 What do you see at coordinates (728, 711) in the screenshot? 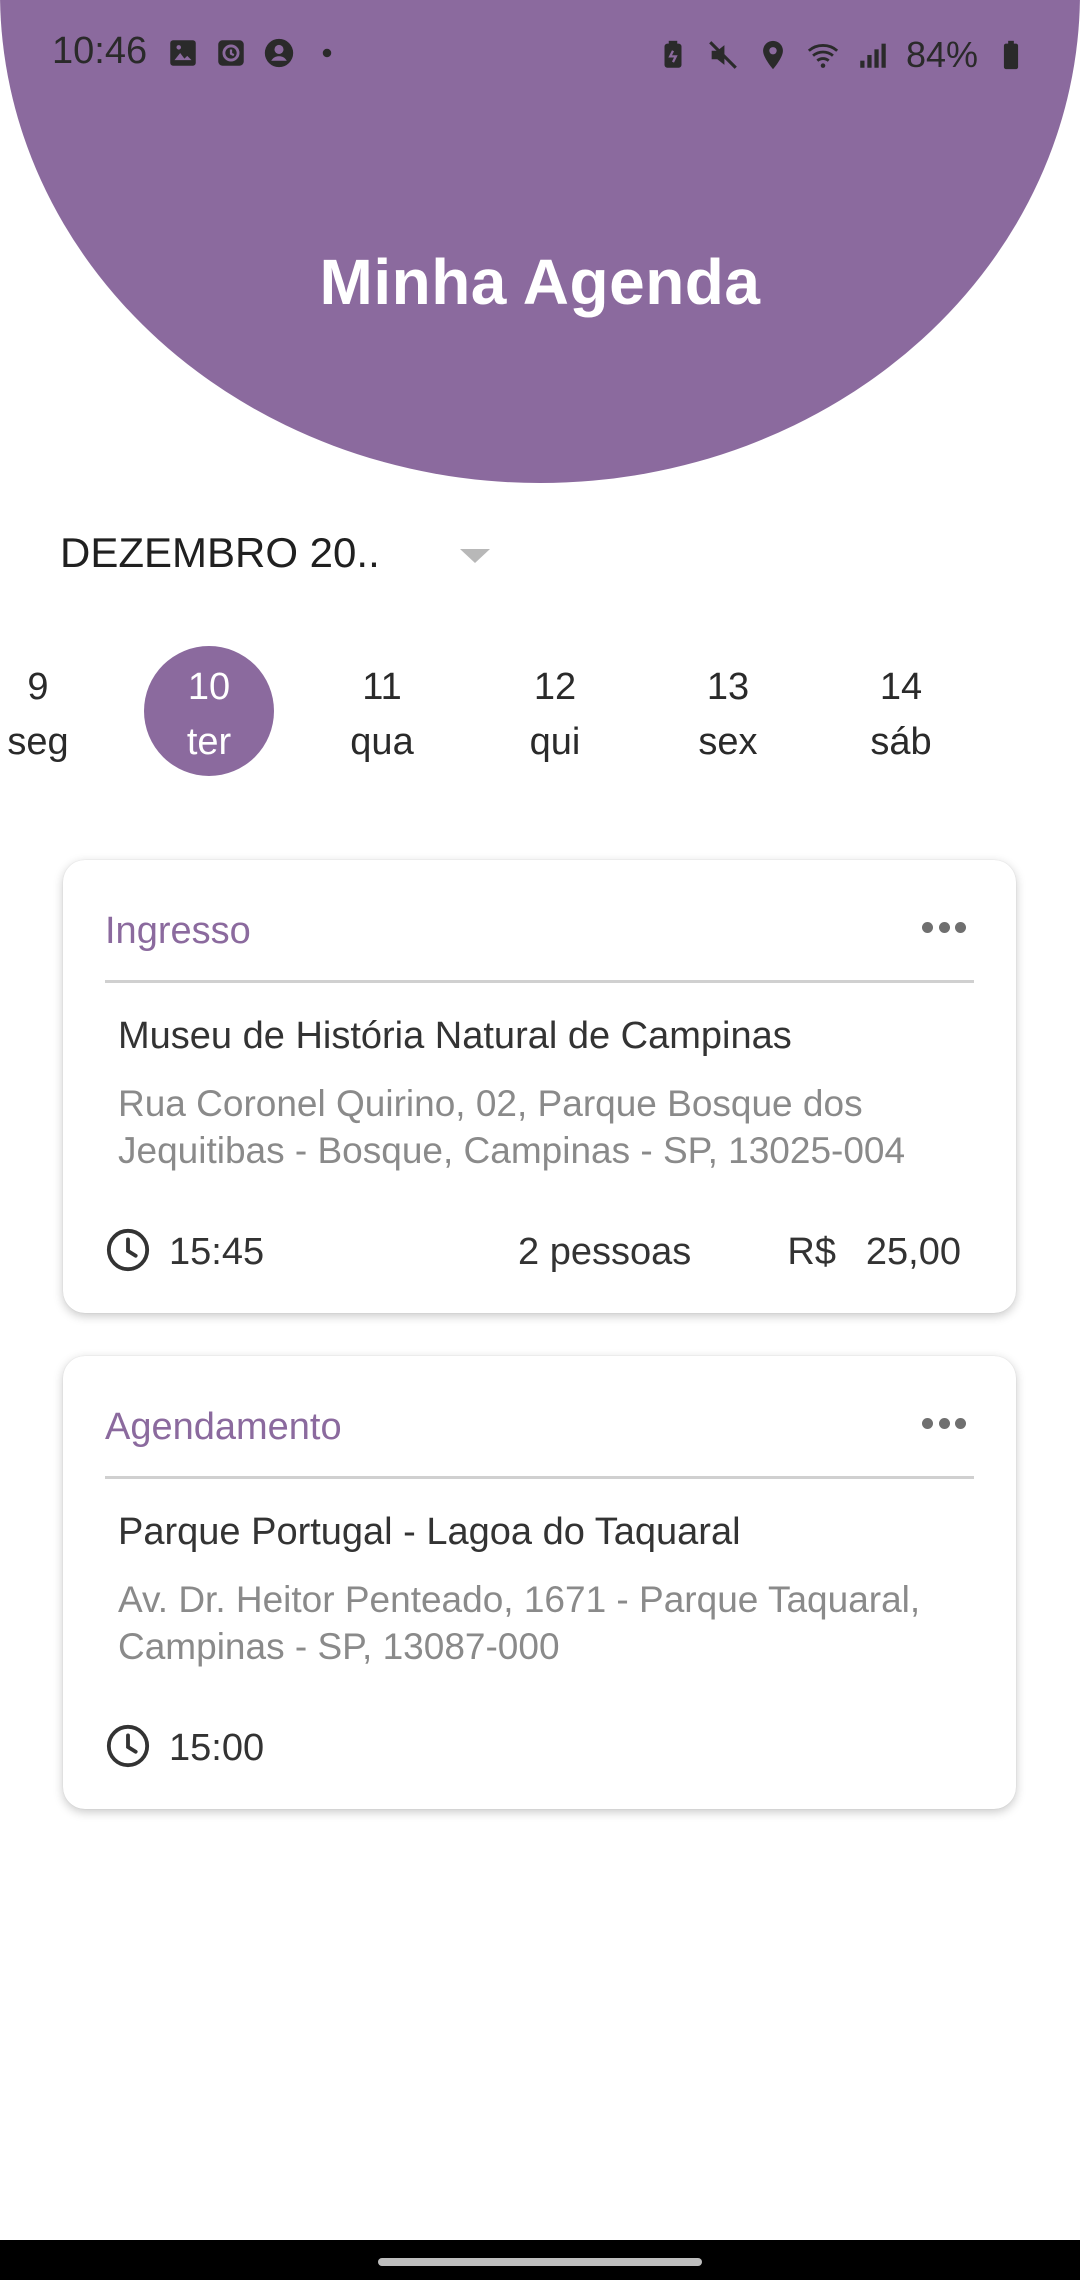
I see `day-item: 13 sex` at bounding box center [728, 711].